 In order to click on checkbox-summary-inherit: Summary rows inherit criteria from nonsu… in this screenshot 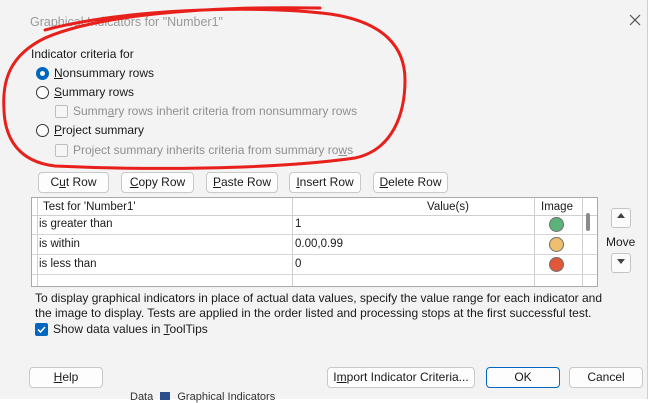, I will do `click(206, 111)`.